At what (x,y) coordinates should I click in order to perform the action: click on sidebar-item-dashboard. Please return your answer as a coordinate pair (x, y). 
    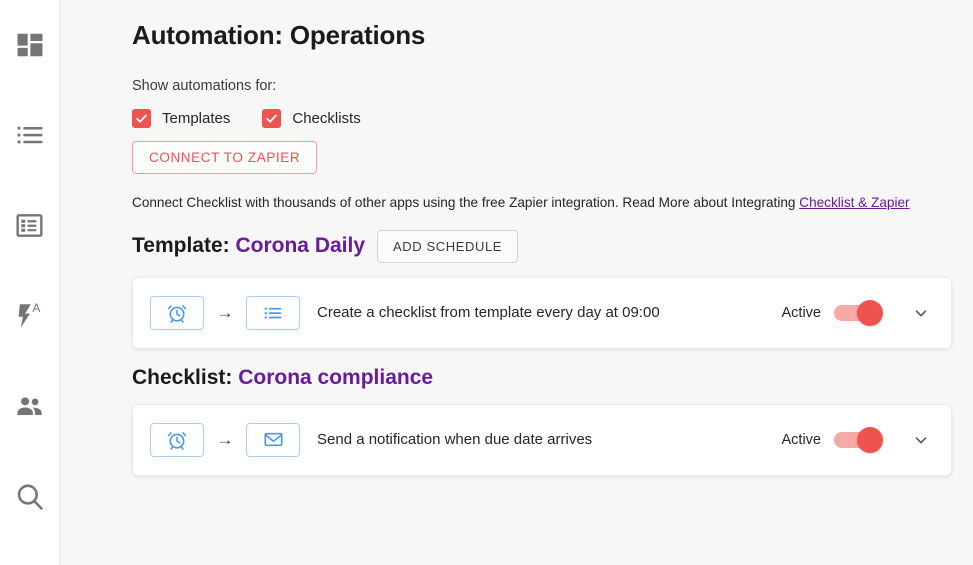
    Looking at the image, I should click on (30, 45).